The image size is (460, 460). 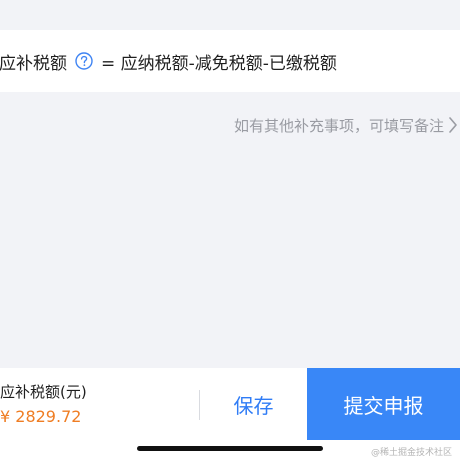 I want to click on remarks-entry: 如有其他补充事项，可填写备注, so click(x=230, y=125).